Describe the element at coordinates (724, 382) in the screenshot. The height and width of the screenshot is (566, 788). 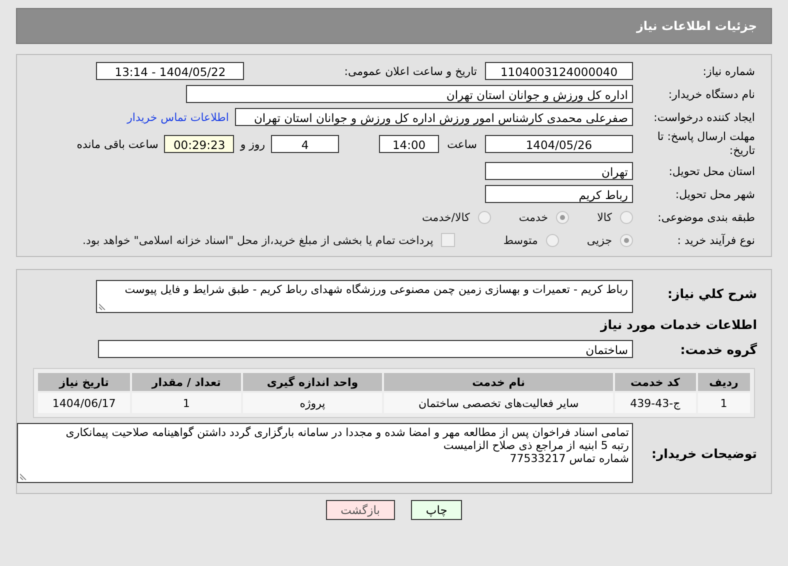
I see `column-header: ردیف` at that location.